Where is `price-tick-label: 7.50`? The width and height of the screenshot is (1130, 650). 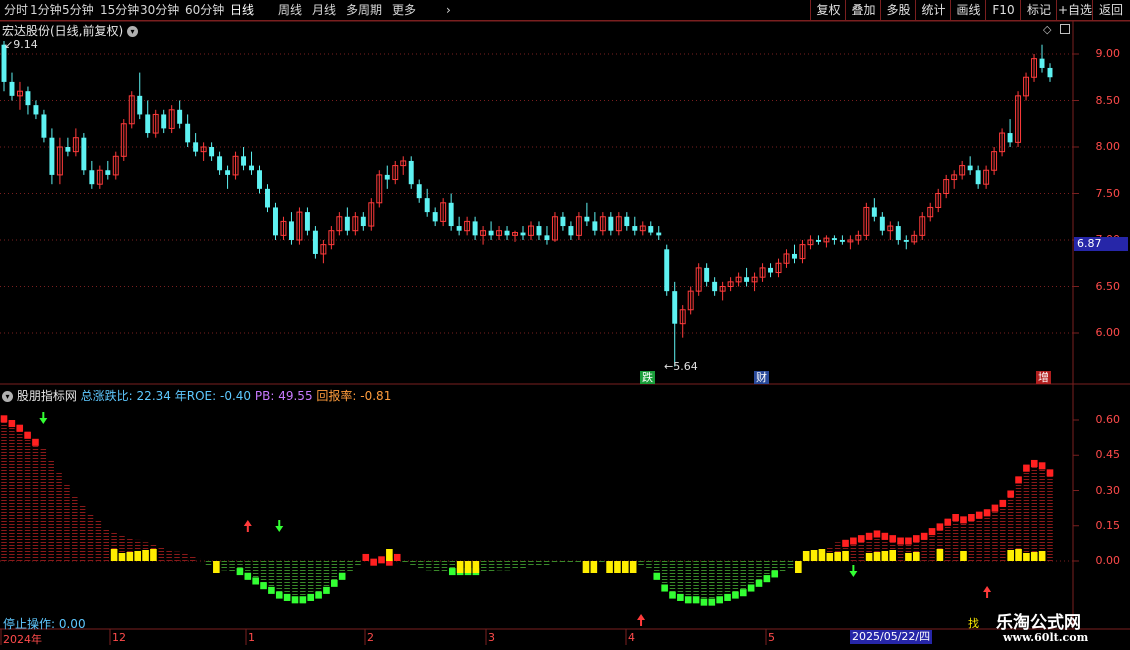
price-tick-label: 7.50 is located at coordinates (1108, 193).